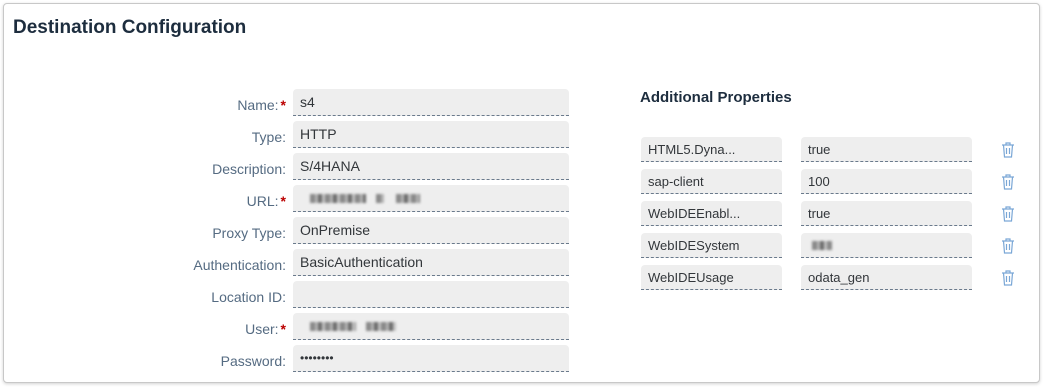  What do you see at coordinates (431, 262) in the screenshot?
I see `authentication-field: BasicAuthentication` at bounding box center [431, 262].